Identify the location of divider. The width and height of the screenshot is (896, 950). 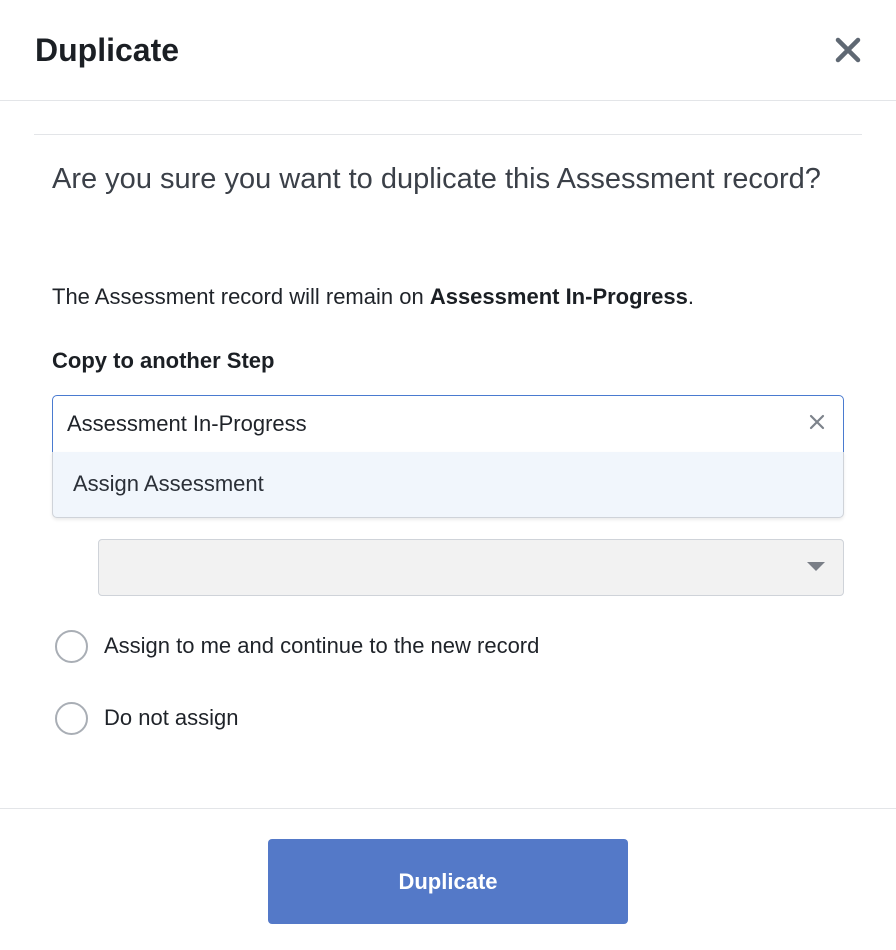
(448, 134).